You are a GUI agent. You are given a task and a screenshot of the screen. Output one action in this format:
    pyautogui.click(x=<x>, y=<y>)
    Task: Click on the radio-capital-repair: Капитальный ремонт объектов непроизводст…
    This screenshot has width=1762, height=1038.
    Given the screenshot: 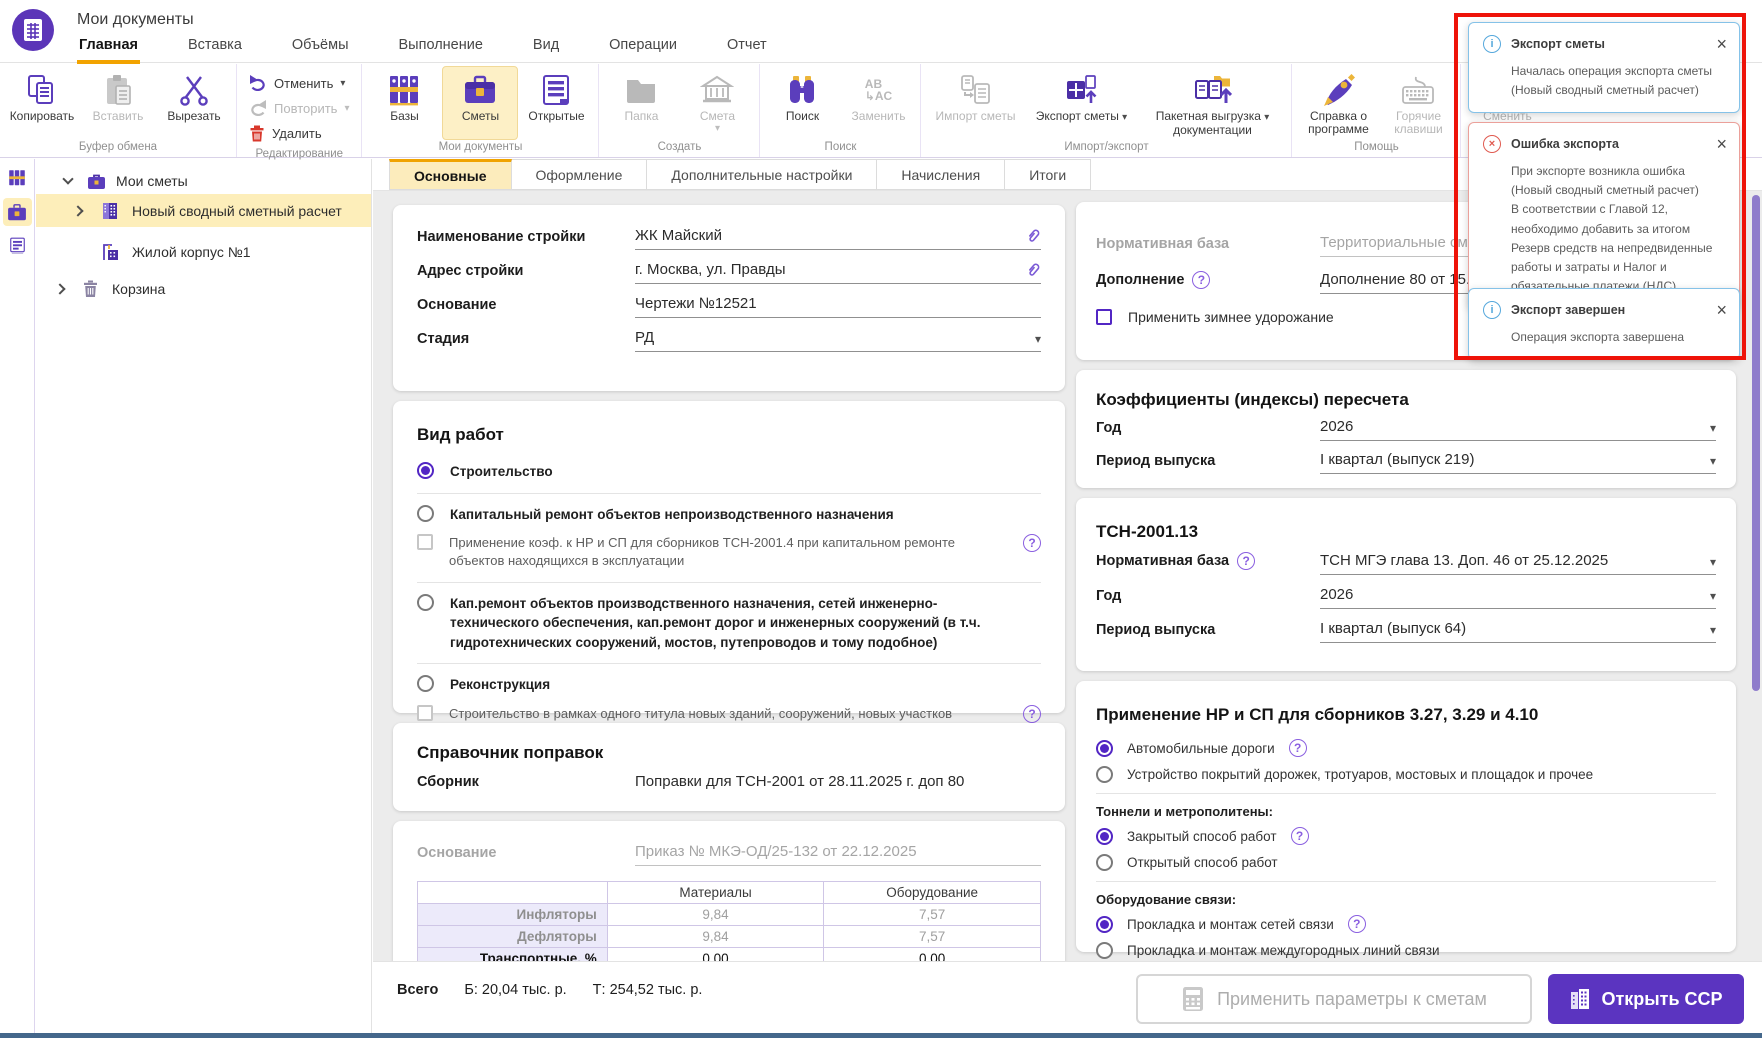 What is the action you would take?
    pyautogui.click(x=729, y=514)
    